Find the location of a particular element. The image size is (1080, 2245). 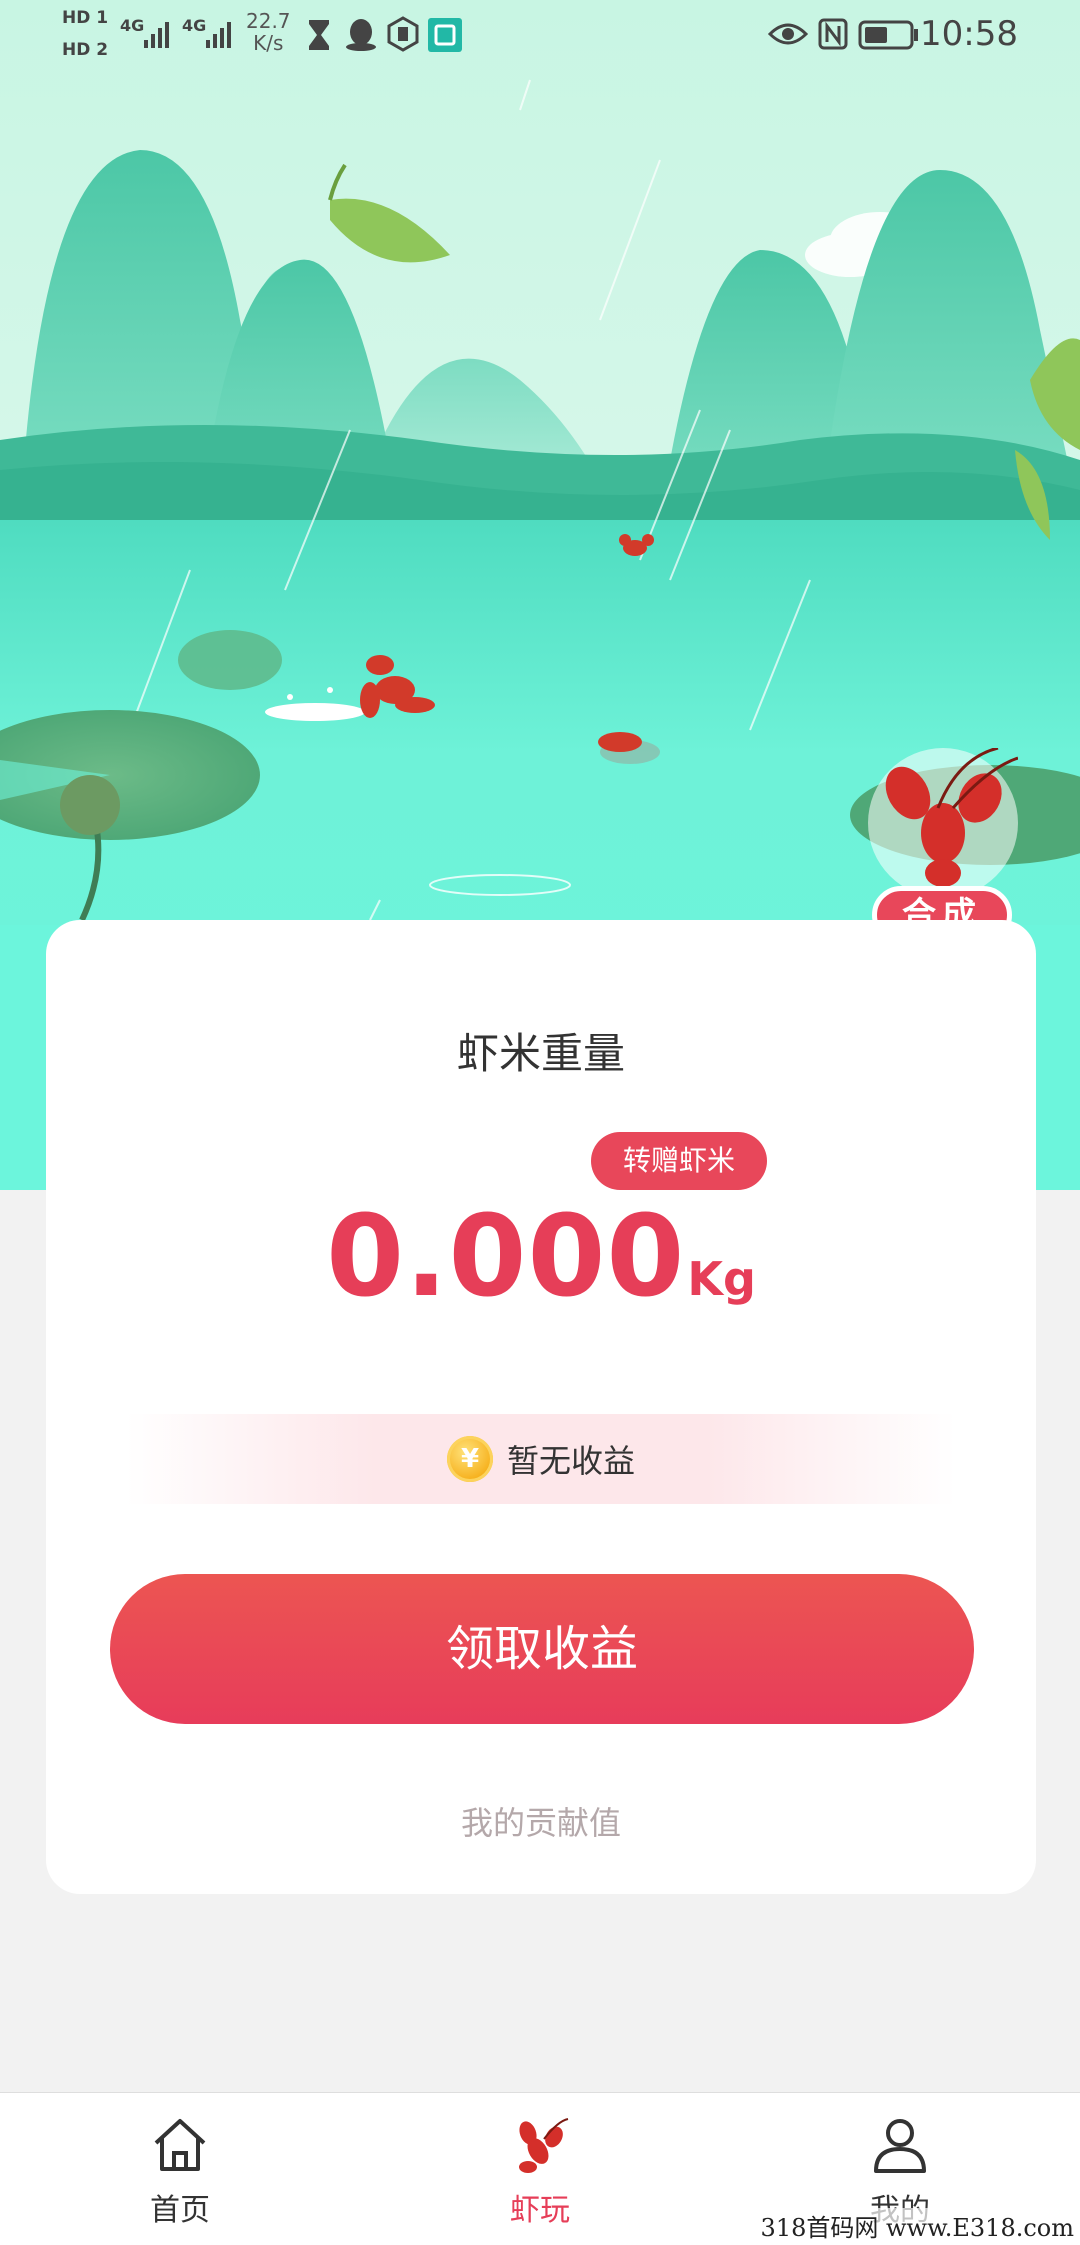

merge-widget: 合成 is located at coordinates (948, 847).